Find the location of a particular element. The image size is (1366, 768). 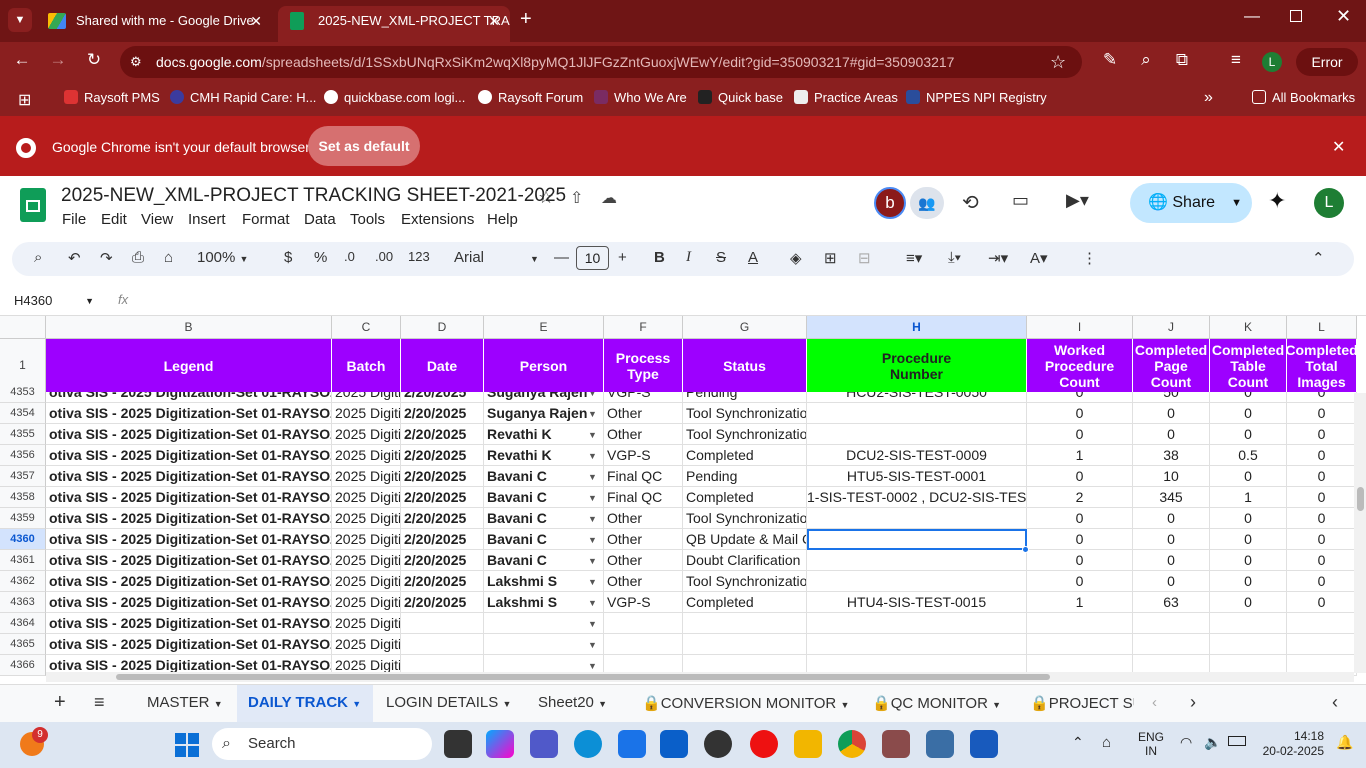

sheet-tab-master: MASTER ▼ is located at coordinates (185, 702).